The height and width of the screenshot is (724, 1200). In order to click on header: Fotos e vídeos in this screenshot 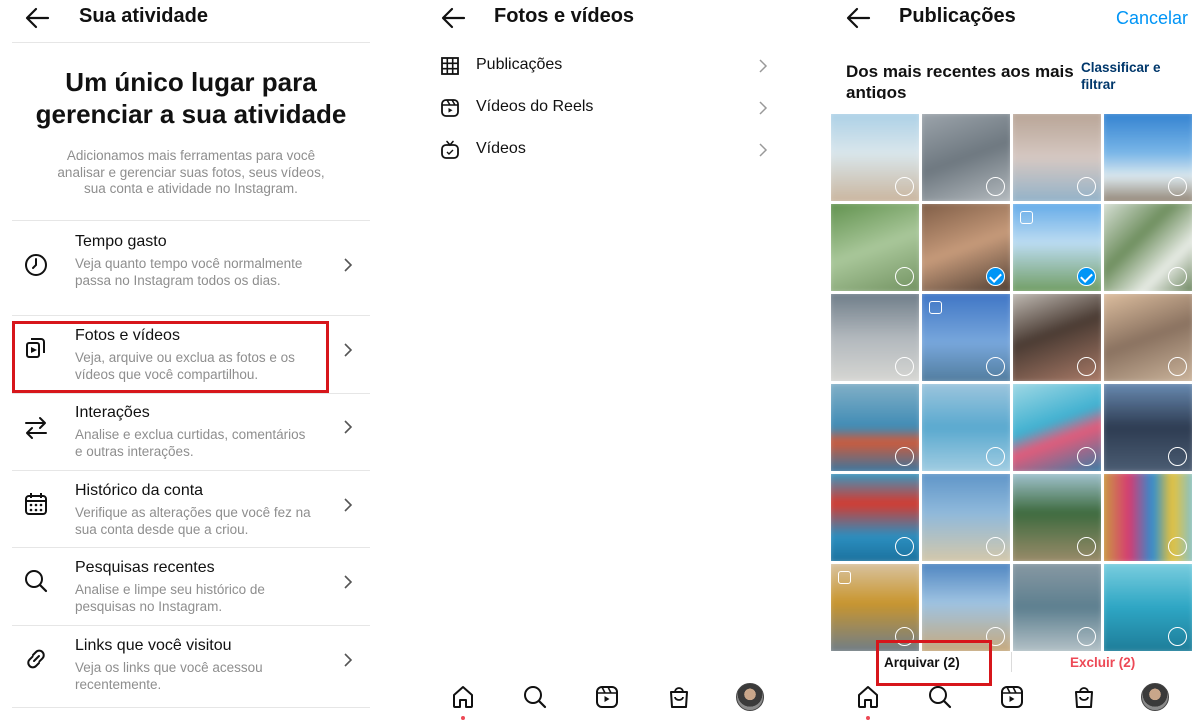, I will do `click(605, 18)`.